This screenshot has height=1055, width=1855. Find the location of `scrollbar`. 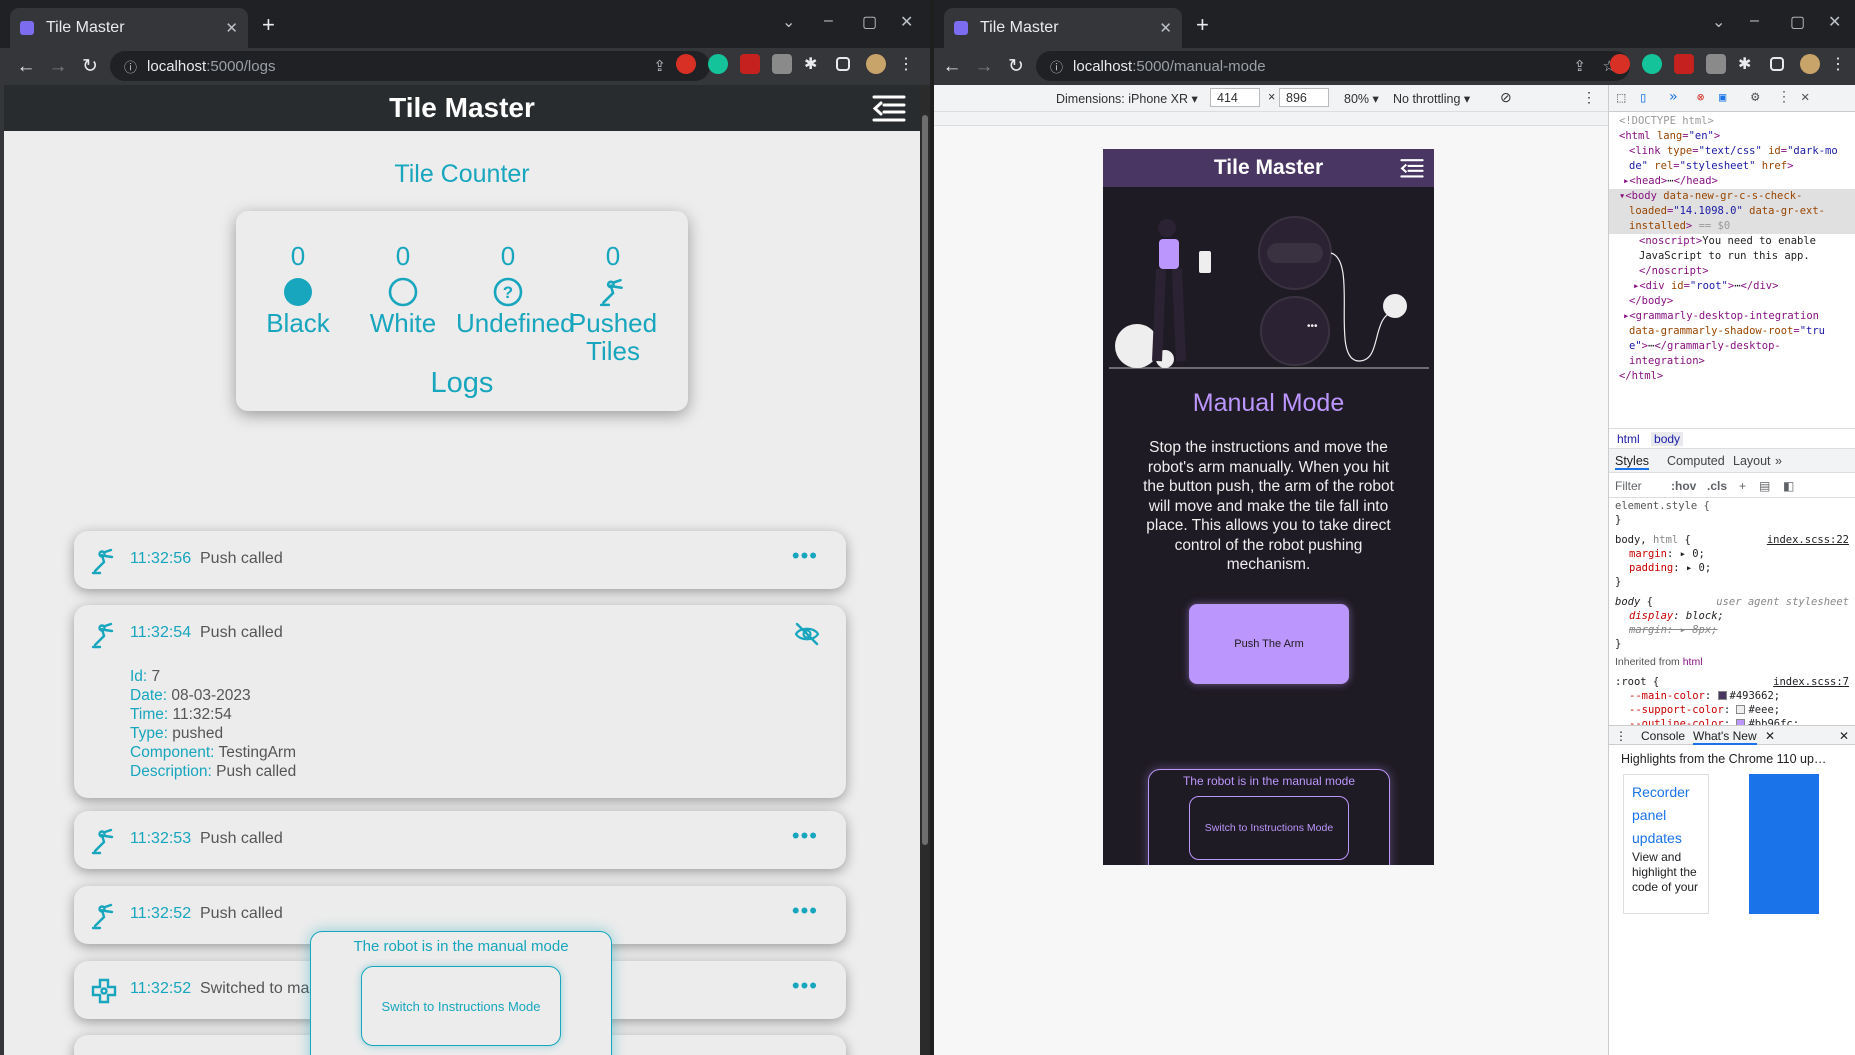

scrollbar is located at coordinates (925, 570).